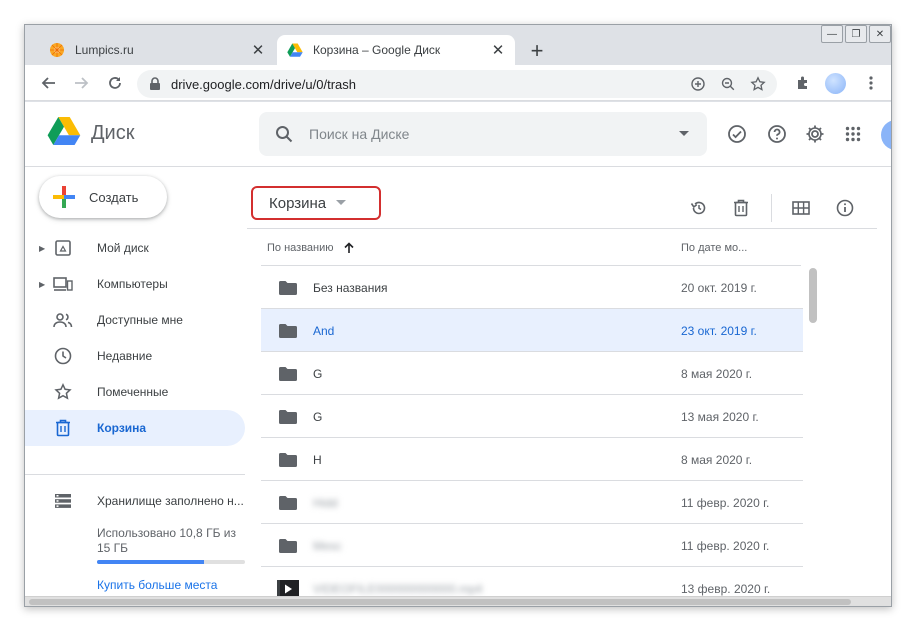  I want to click on add-site-icon, so click(698, 84).